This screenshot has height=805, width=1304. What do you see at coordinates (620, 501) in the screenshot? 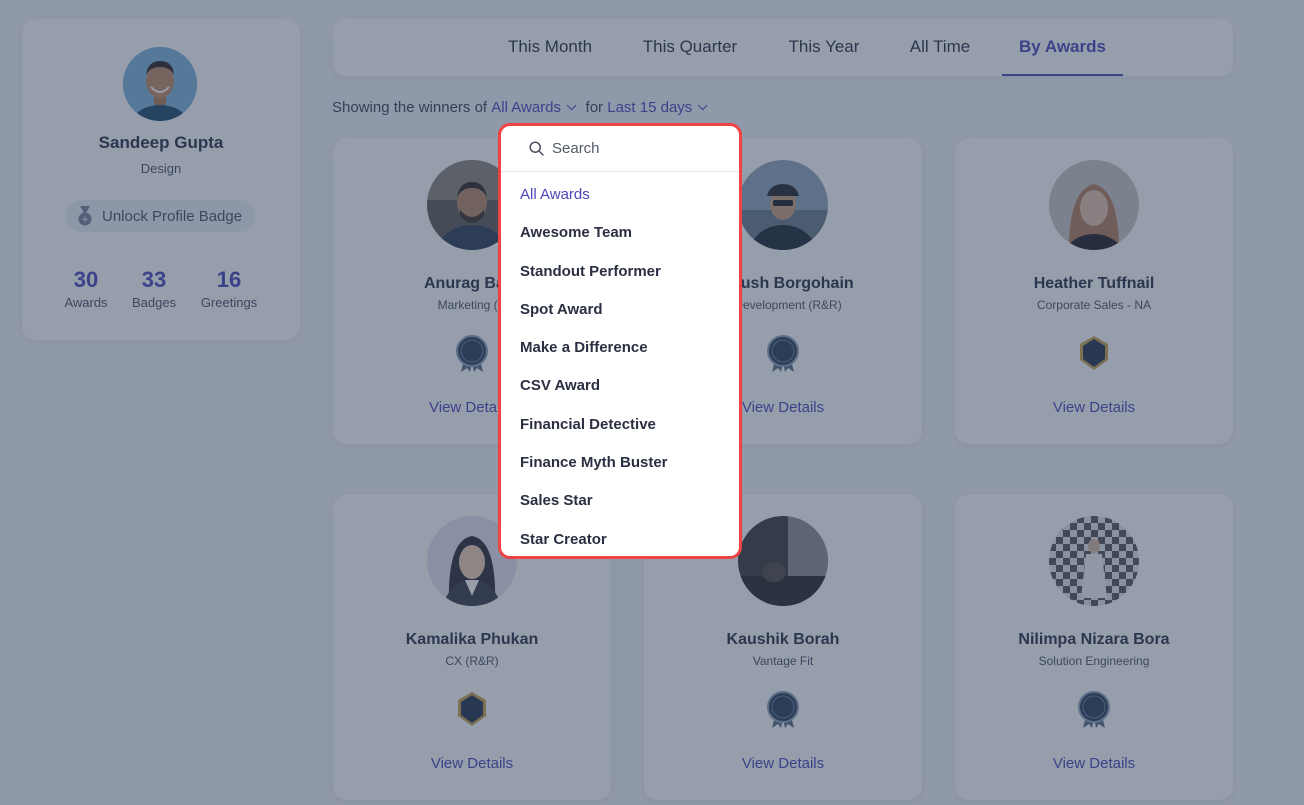
I see `menu-item-sales-star: Sales Star` at bounding box center [620, 501].